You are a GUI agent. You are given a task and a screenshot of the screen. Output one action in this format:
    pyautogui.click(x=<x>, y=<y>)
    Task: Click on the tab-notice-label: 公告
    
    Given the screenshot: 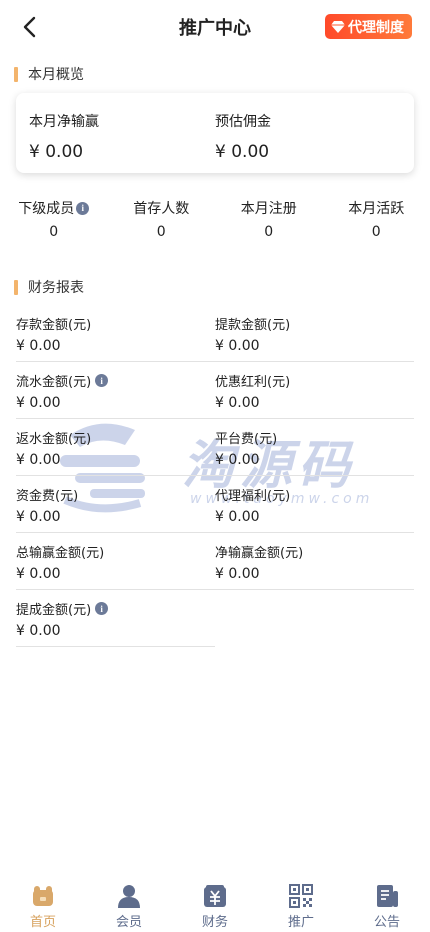 What is the action you would take?
    pyautogui.click(x=386, y=922)
    